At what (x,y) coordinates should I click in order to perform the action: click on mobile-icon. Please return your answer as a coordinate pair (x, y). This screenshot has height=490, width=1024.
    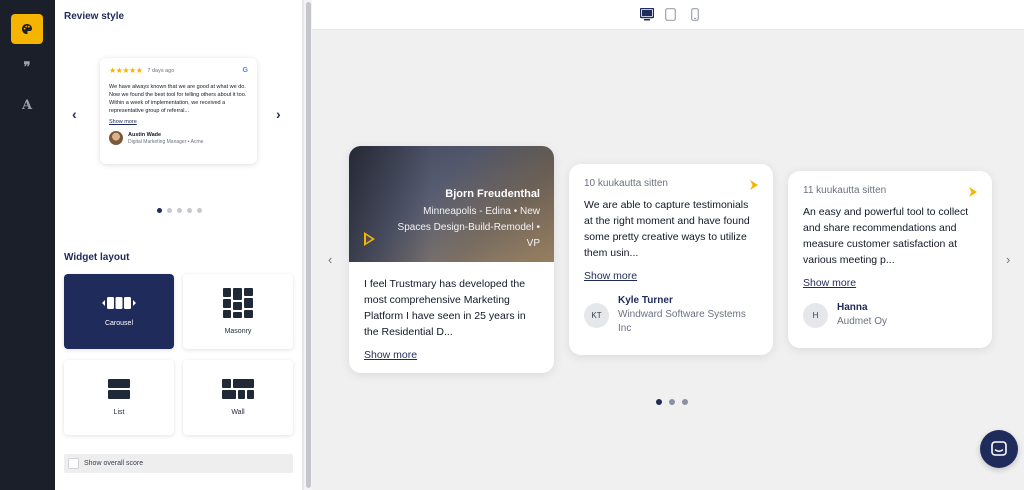
    Looking at the image, I should click on (695, 14).